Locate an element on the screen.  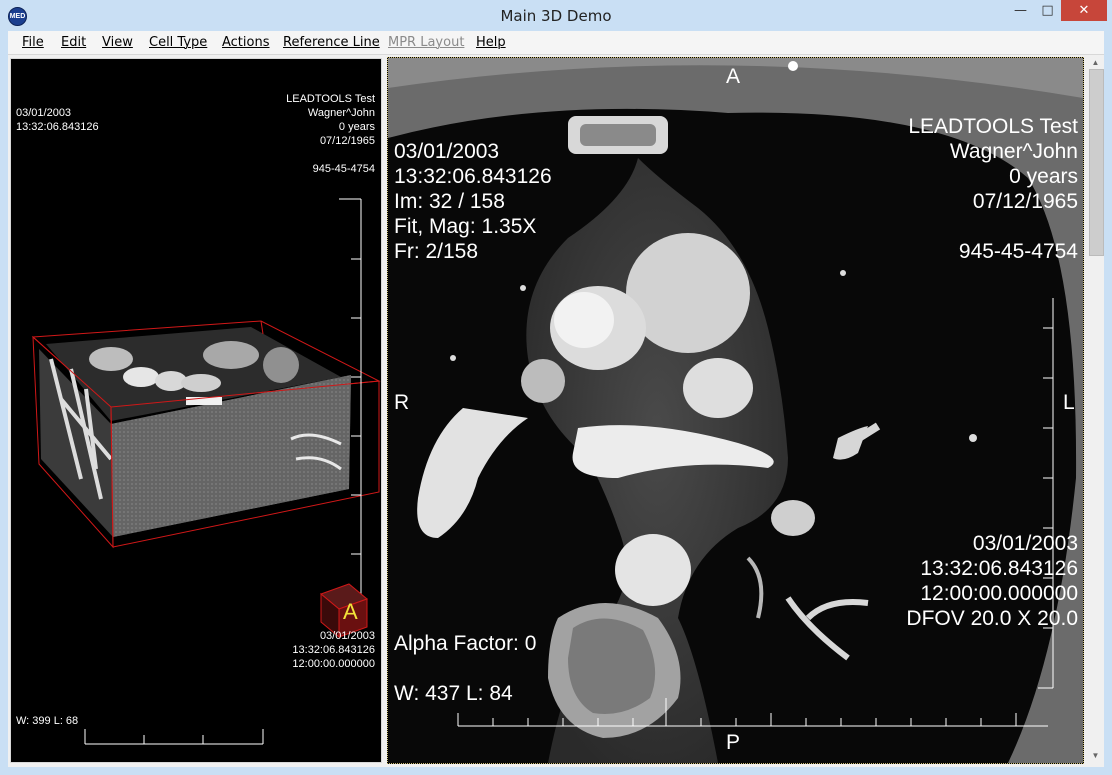
marker-anterior: A is located at coordinates (733, 76).